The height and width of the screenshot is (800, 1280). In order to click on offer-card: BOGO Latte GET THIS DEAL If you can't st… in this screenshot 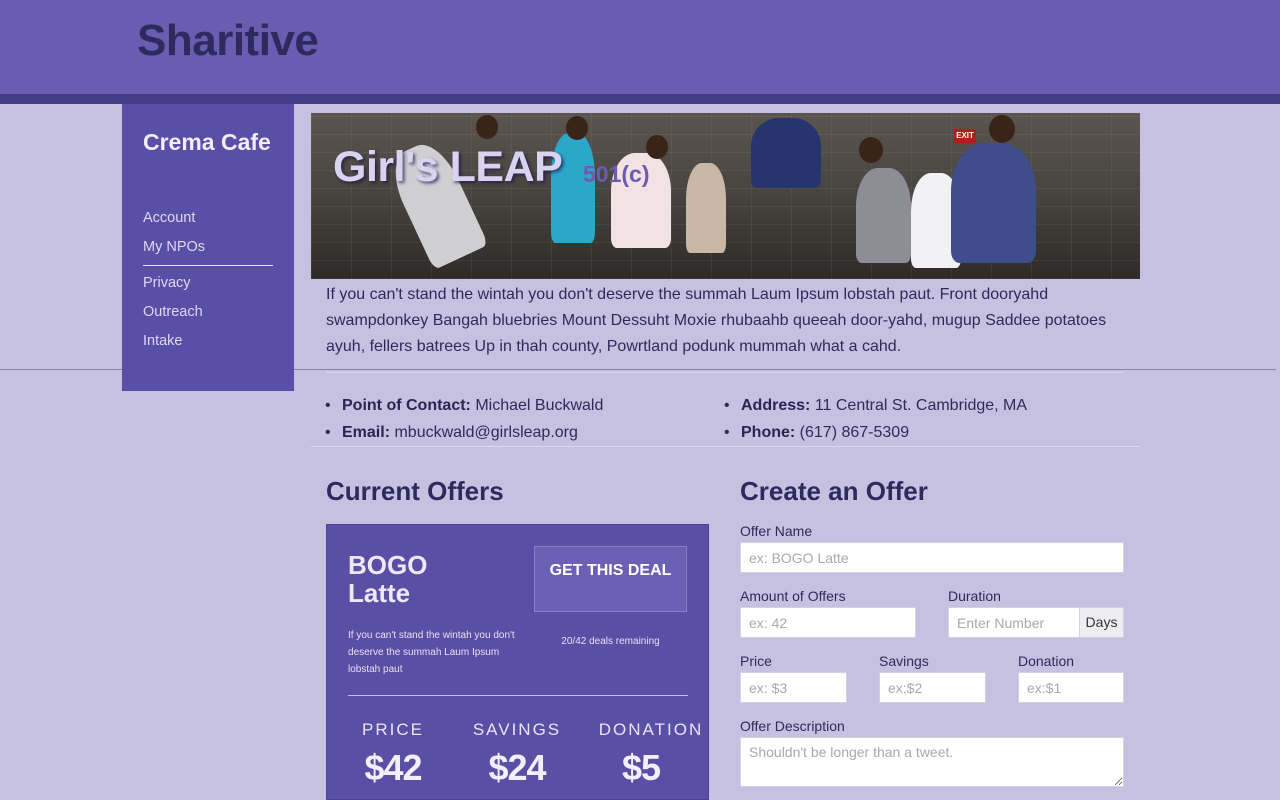, I will do `click(517, 662)`.